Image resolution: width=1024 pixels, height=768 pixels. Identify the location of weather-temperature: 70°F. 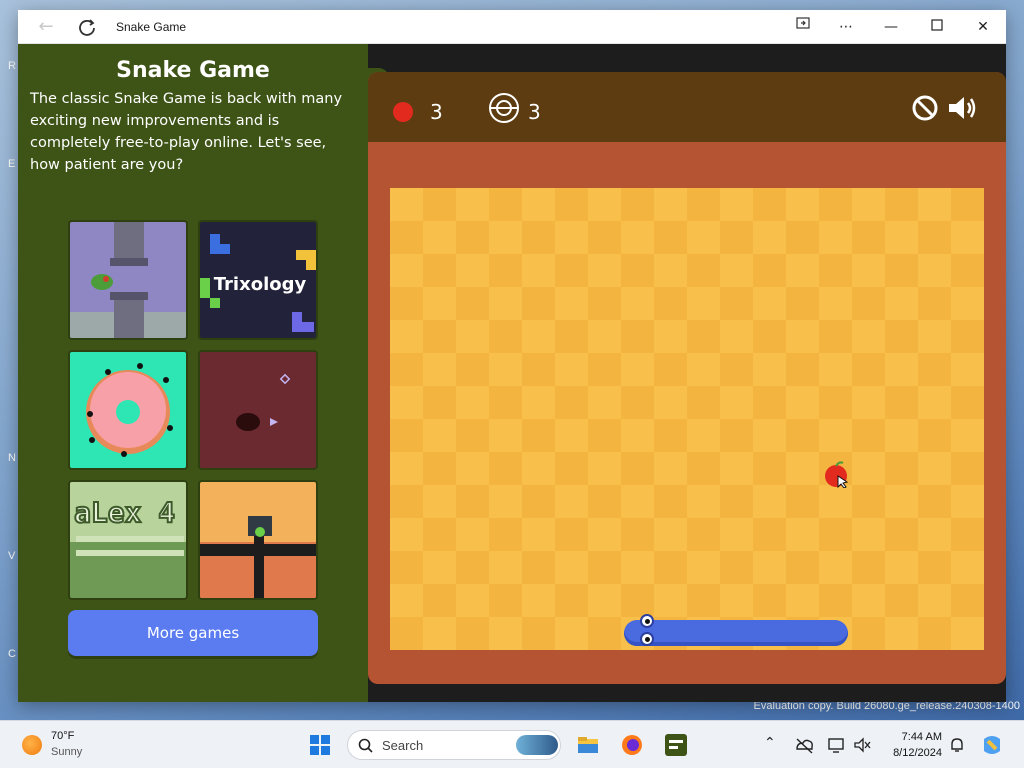
(62, 736).